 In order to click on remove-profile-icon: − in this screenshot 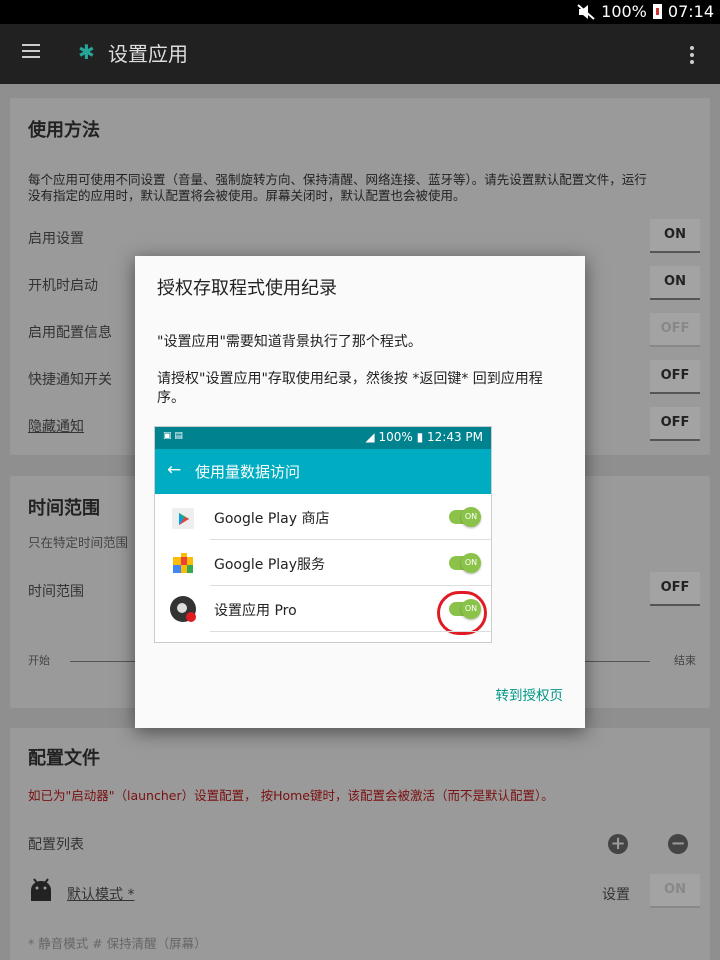, I will do `click(678, 844)`.